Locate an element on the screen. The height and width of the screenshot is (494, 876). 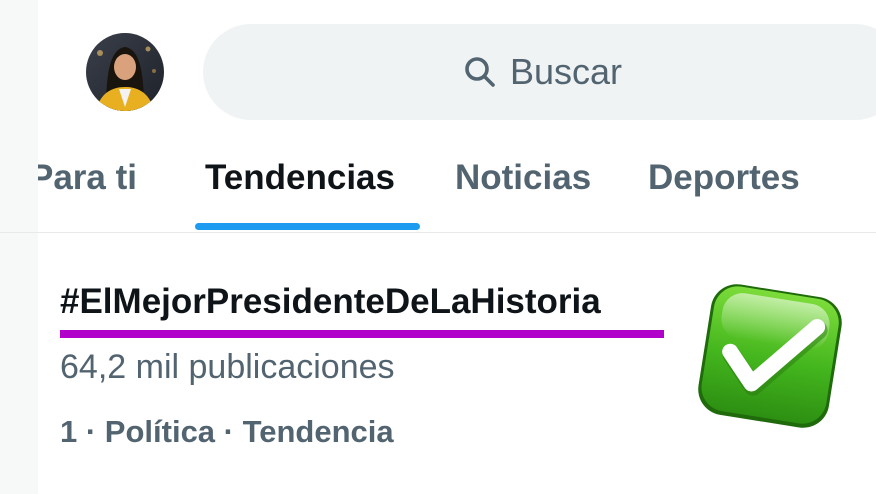
trend-name: #ElMejorPresidenteDeLaHistoria is located at coordinates (370, 302).